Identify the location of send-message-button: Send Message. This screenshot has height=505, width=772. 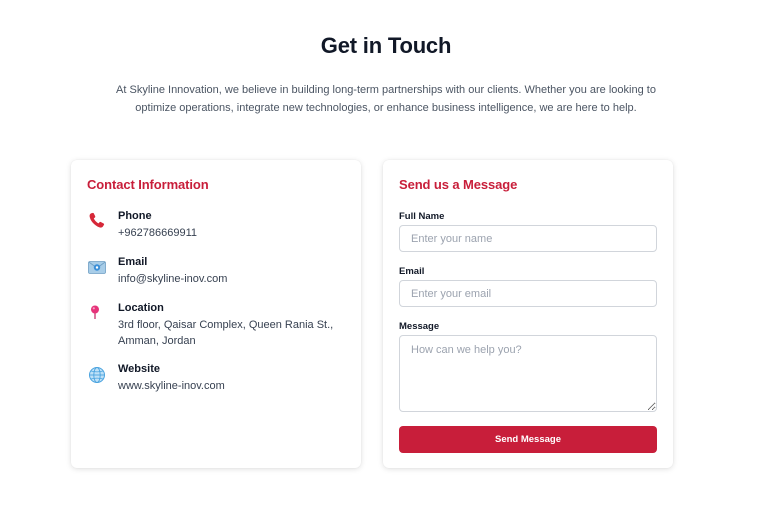
(528, 439).